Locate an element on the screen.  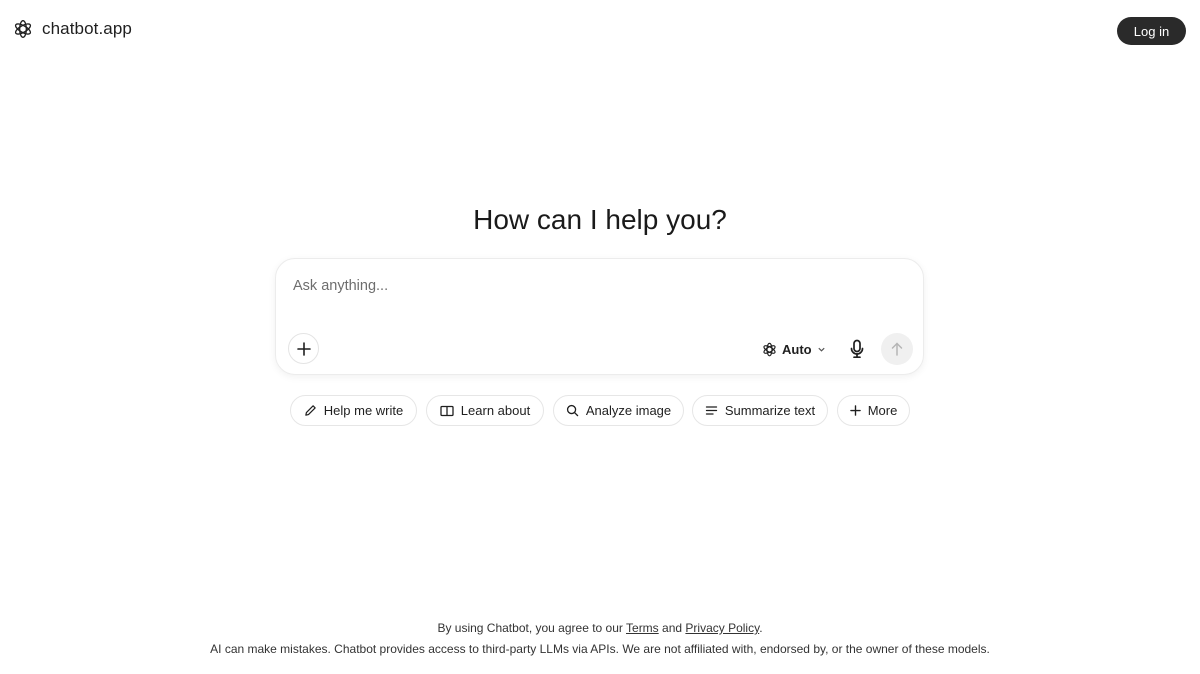
chip-learn-about: Learn about is located at coordinates (485, 410).